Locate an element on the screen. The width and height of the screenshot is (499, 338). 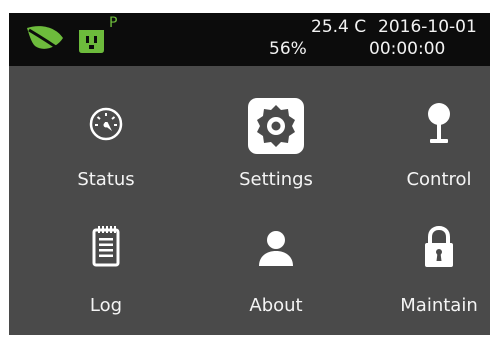
plug-status-indicator: P is located at coordinates (113, 23).